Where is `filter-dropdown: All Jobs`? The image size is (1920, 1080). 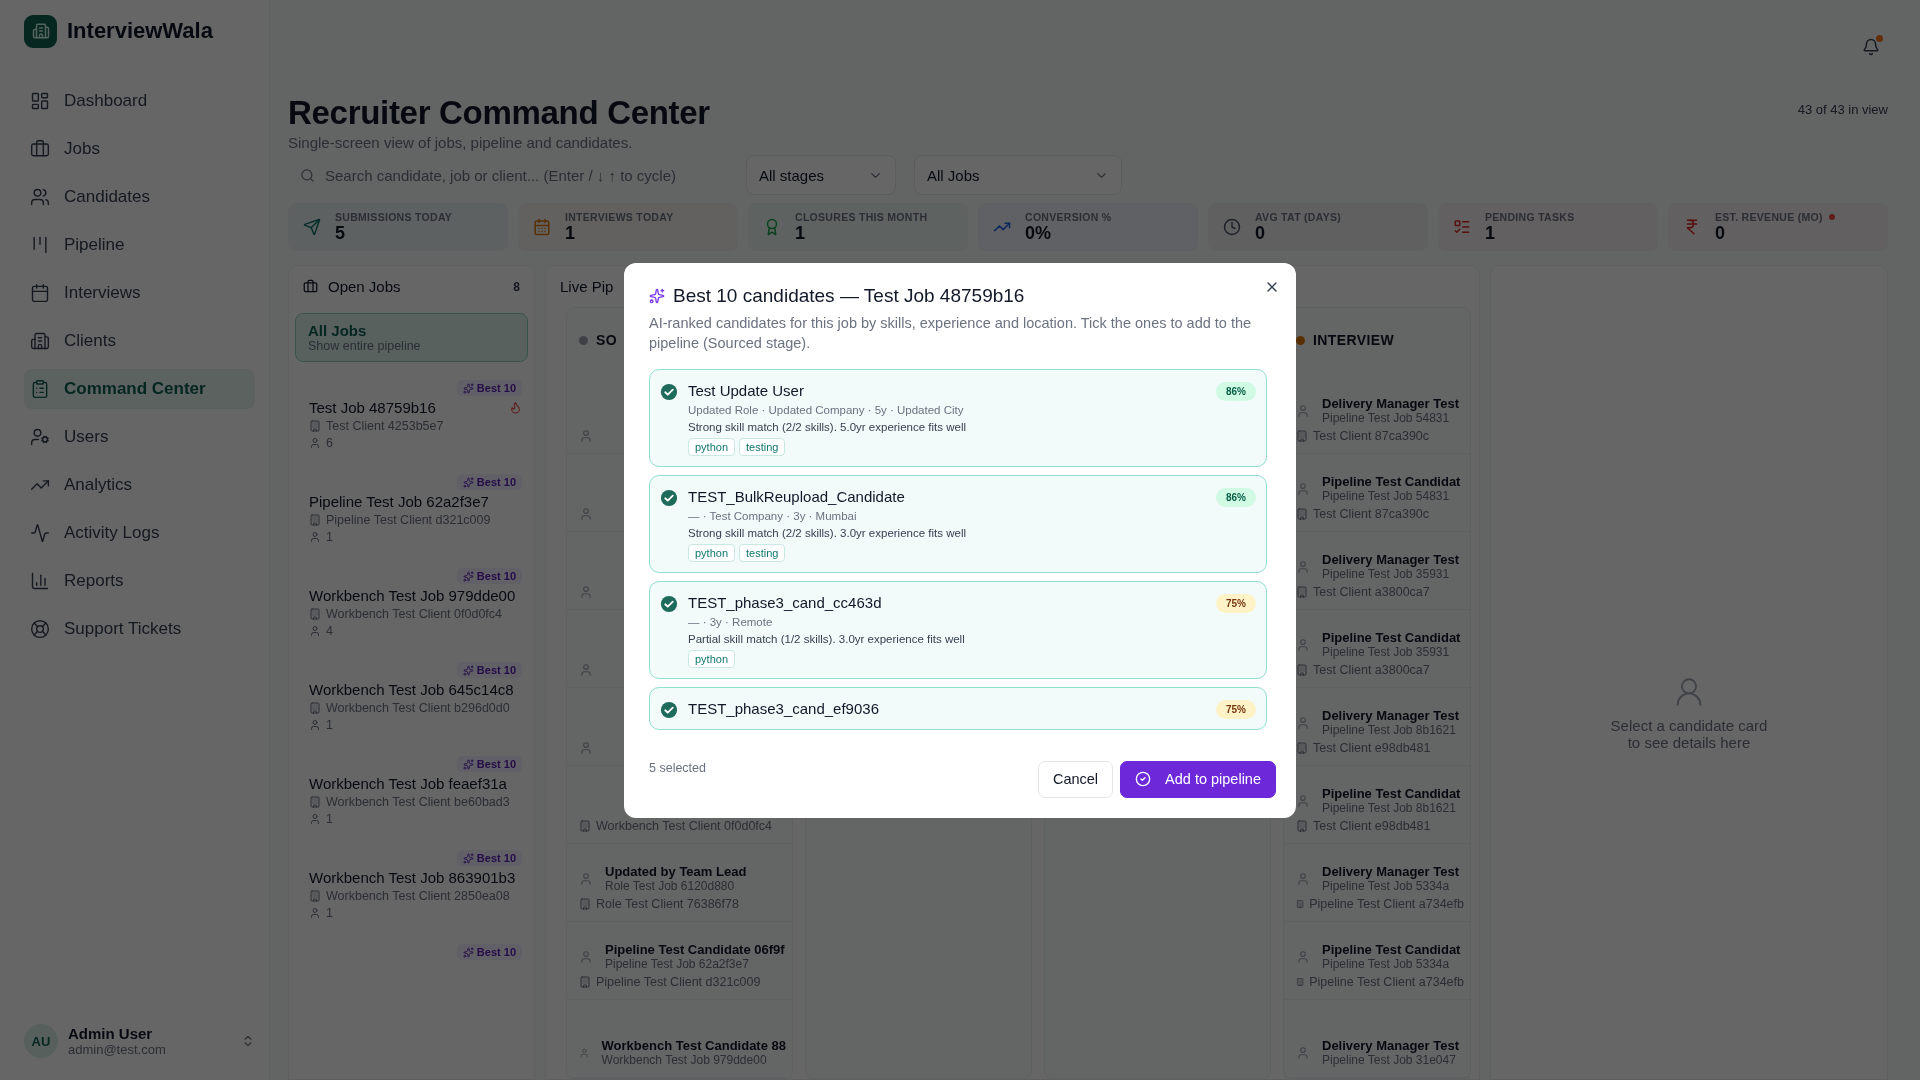
filter-dropdown: All Jobs is located at coordinates (1018, 175).